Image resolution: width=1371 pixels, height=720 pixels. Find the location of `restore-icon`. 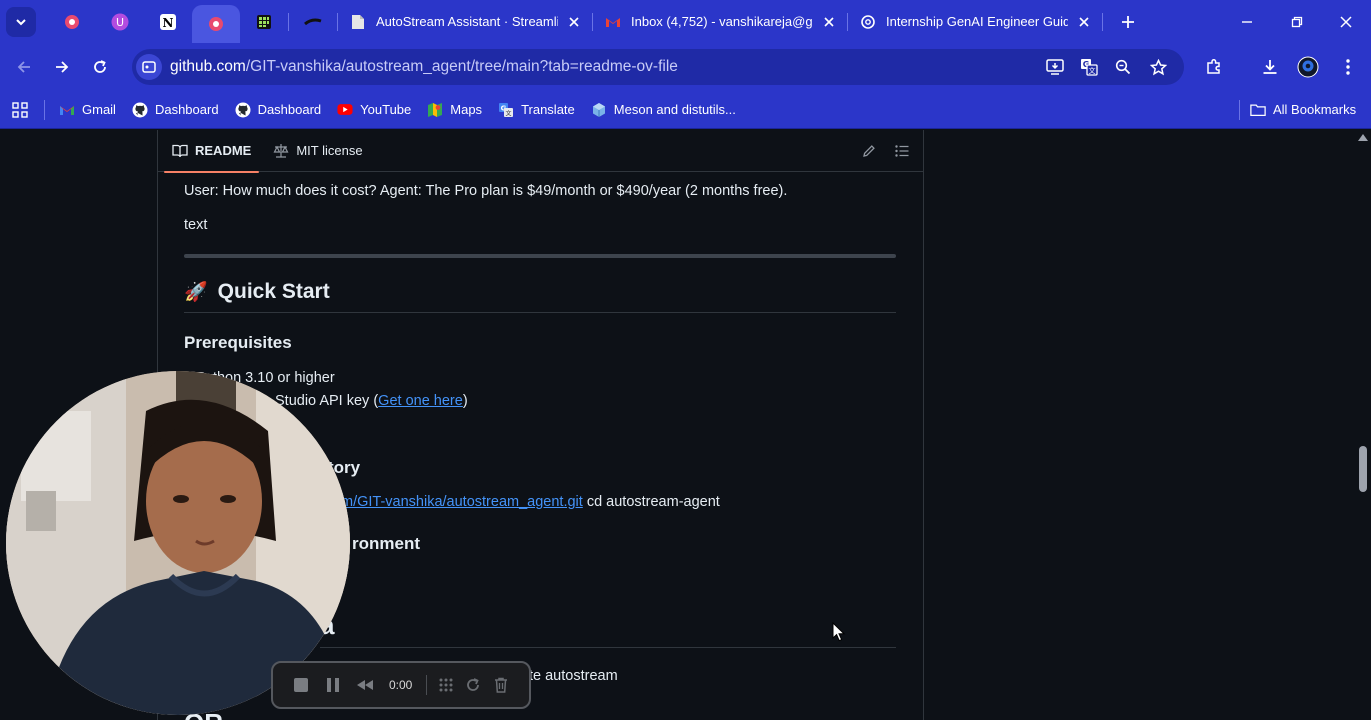

restore-icon is located at coordinates (1297, 21).